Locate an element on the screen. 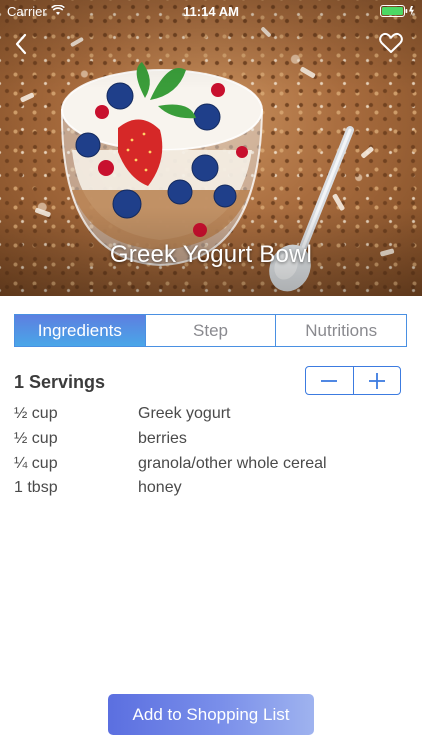 This screenshot has height=750, width=422. add-to-shopping-list-button: Add to Shopping List is located at coordinates (211, 714).